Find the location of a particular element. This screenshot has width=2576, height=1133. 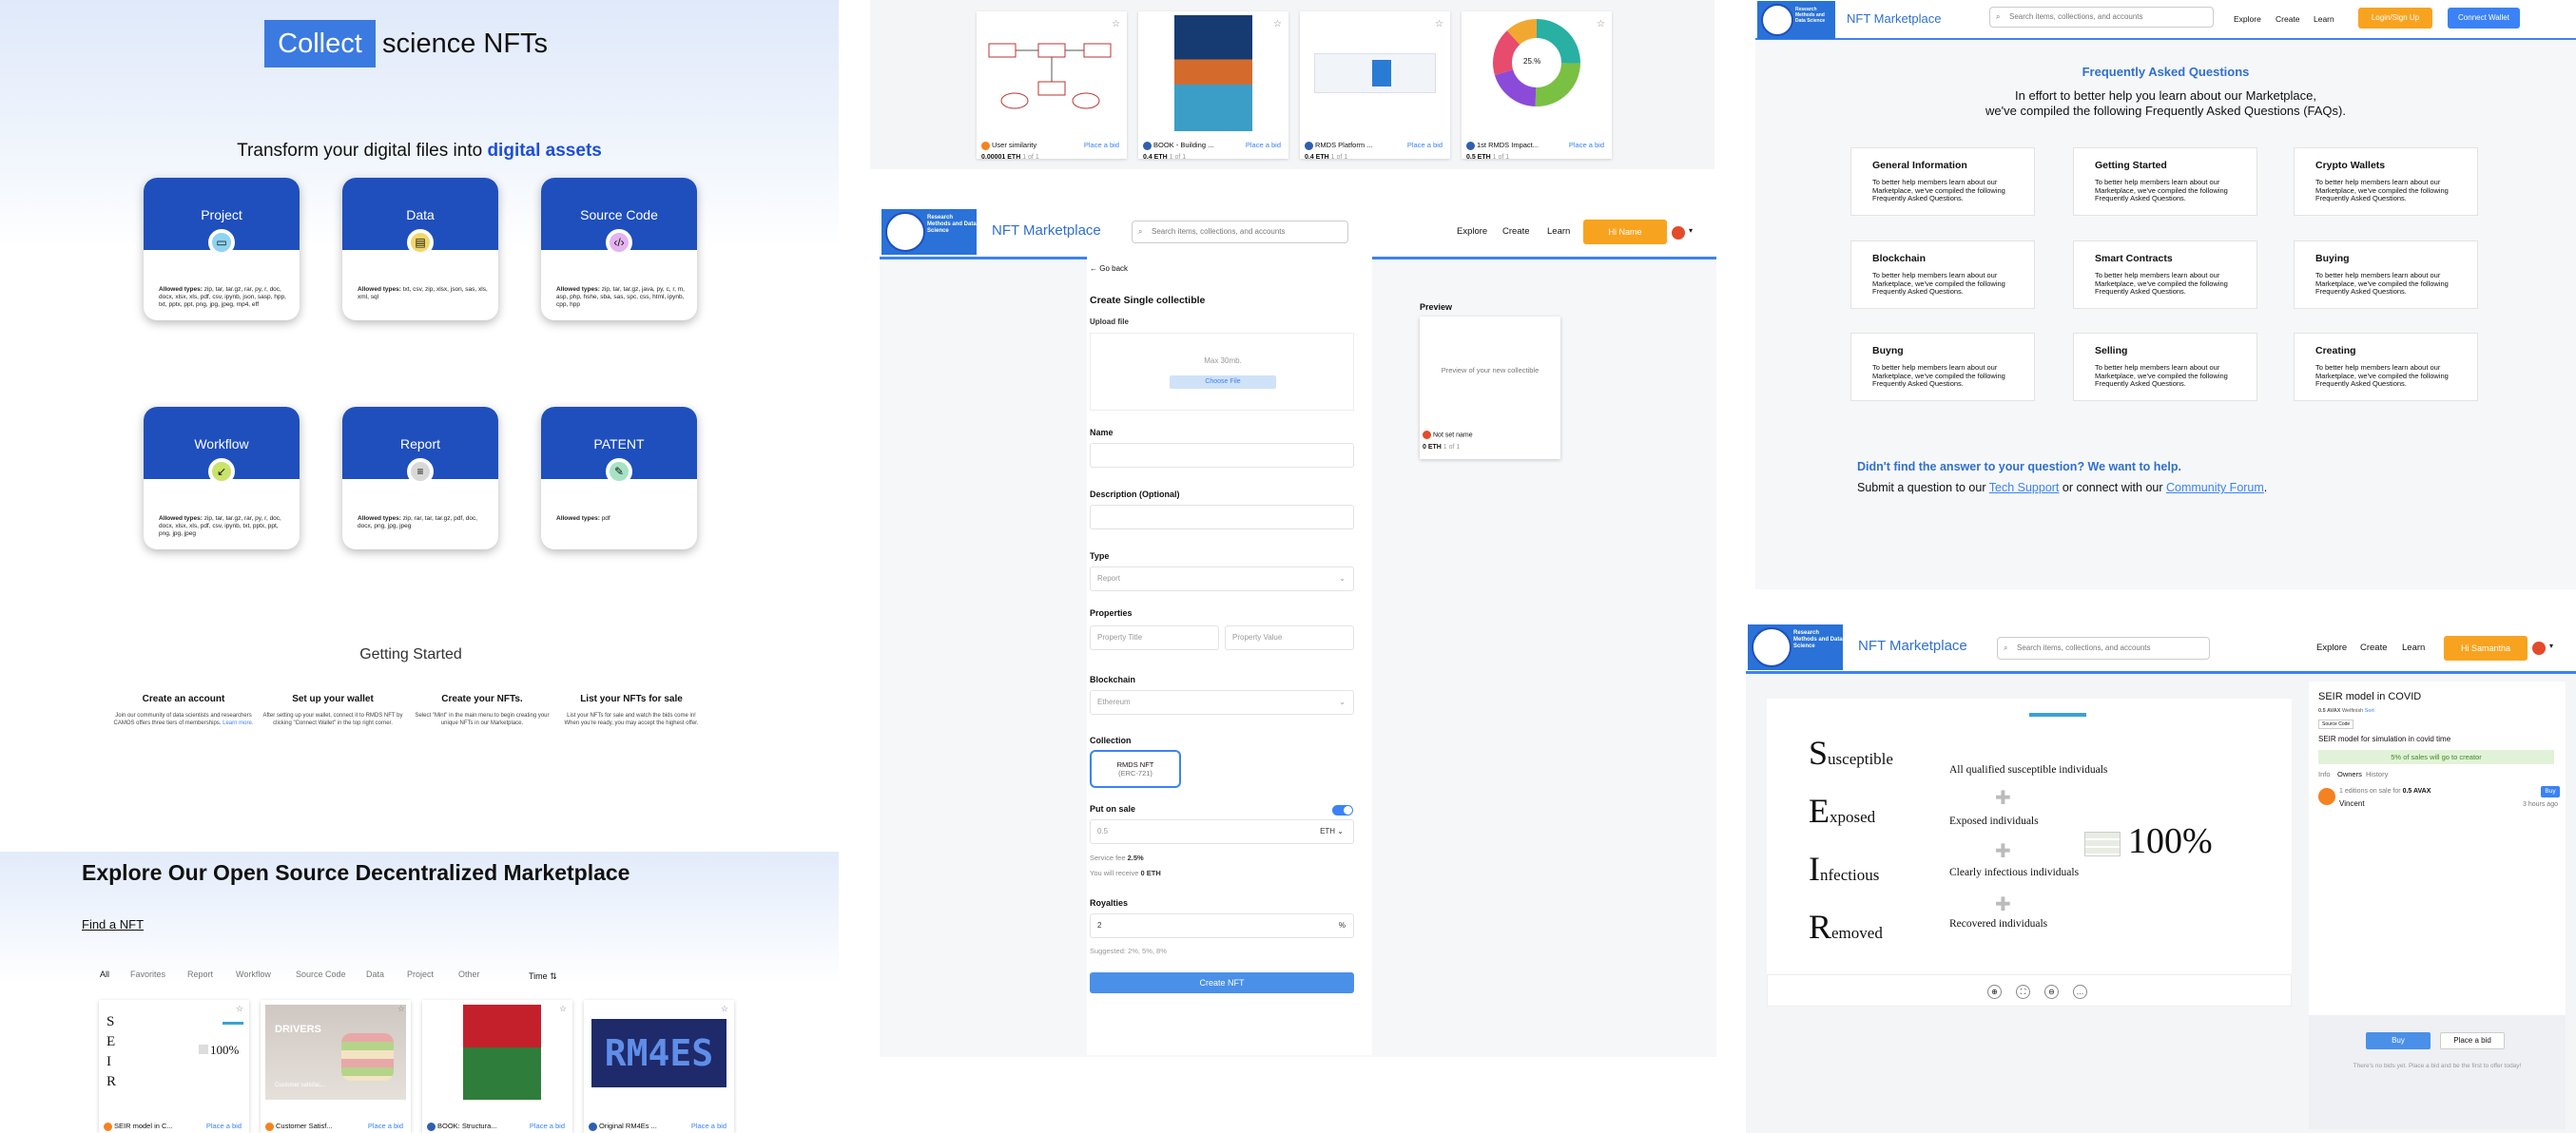

login-button: Login/Sign Up is located at coordinates (2395, 18).